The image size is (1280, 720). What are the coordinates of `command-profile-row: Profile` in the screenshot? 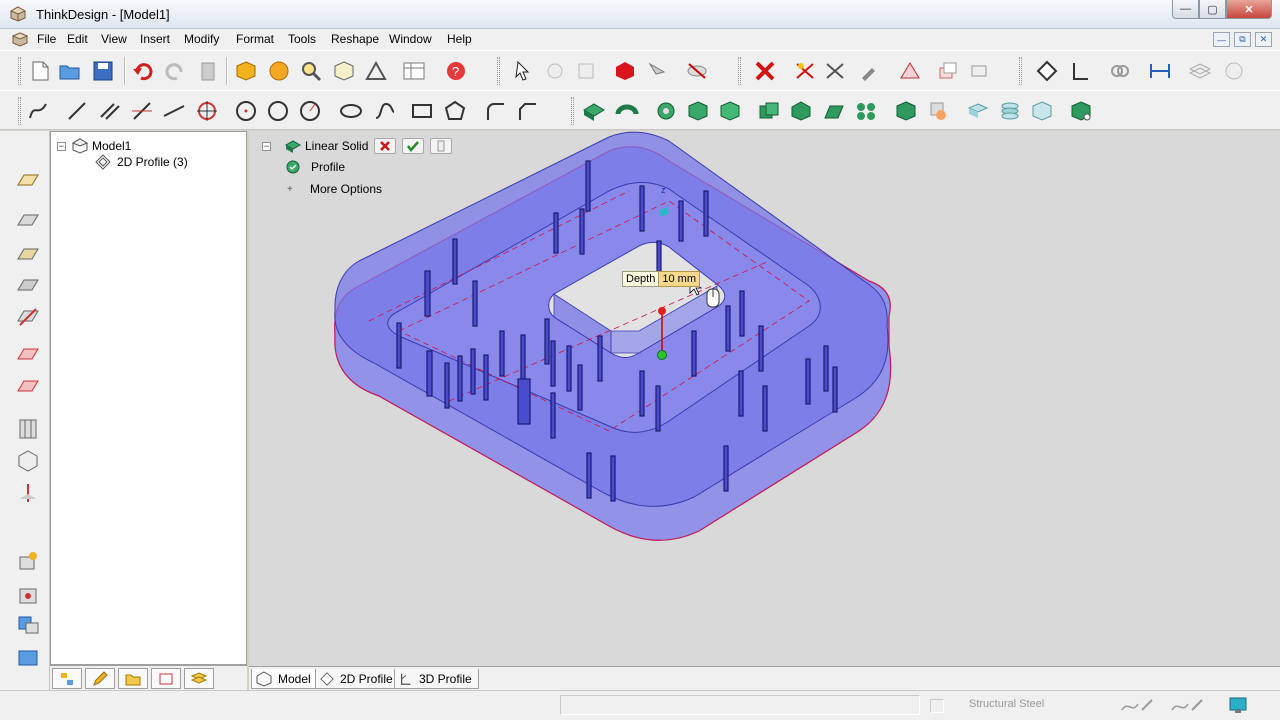 It's located at (315, 167).